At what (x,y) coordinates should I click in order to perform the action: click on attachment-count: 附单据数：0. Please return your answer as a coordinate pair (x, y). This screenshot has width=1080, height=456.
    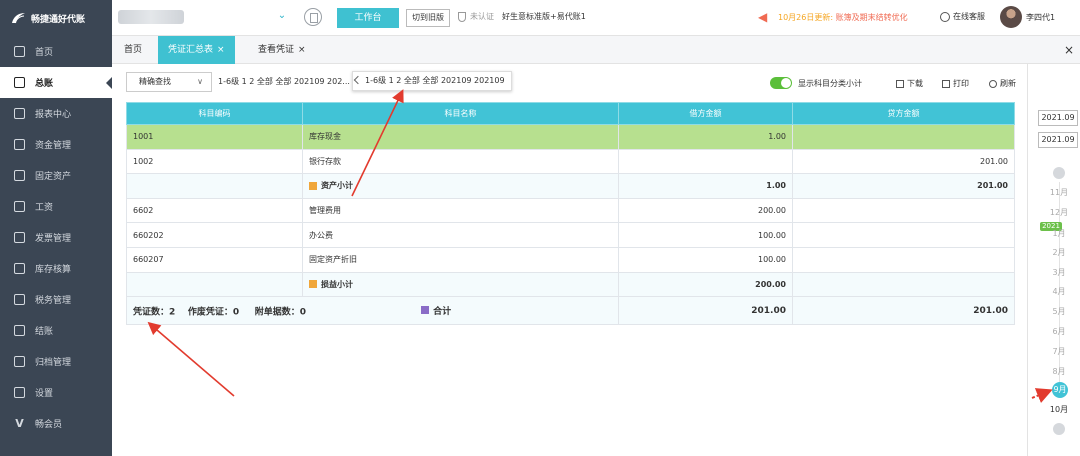
    Looking at the image, I should click on (280, 312).